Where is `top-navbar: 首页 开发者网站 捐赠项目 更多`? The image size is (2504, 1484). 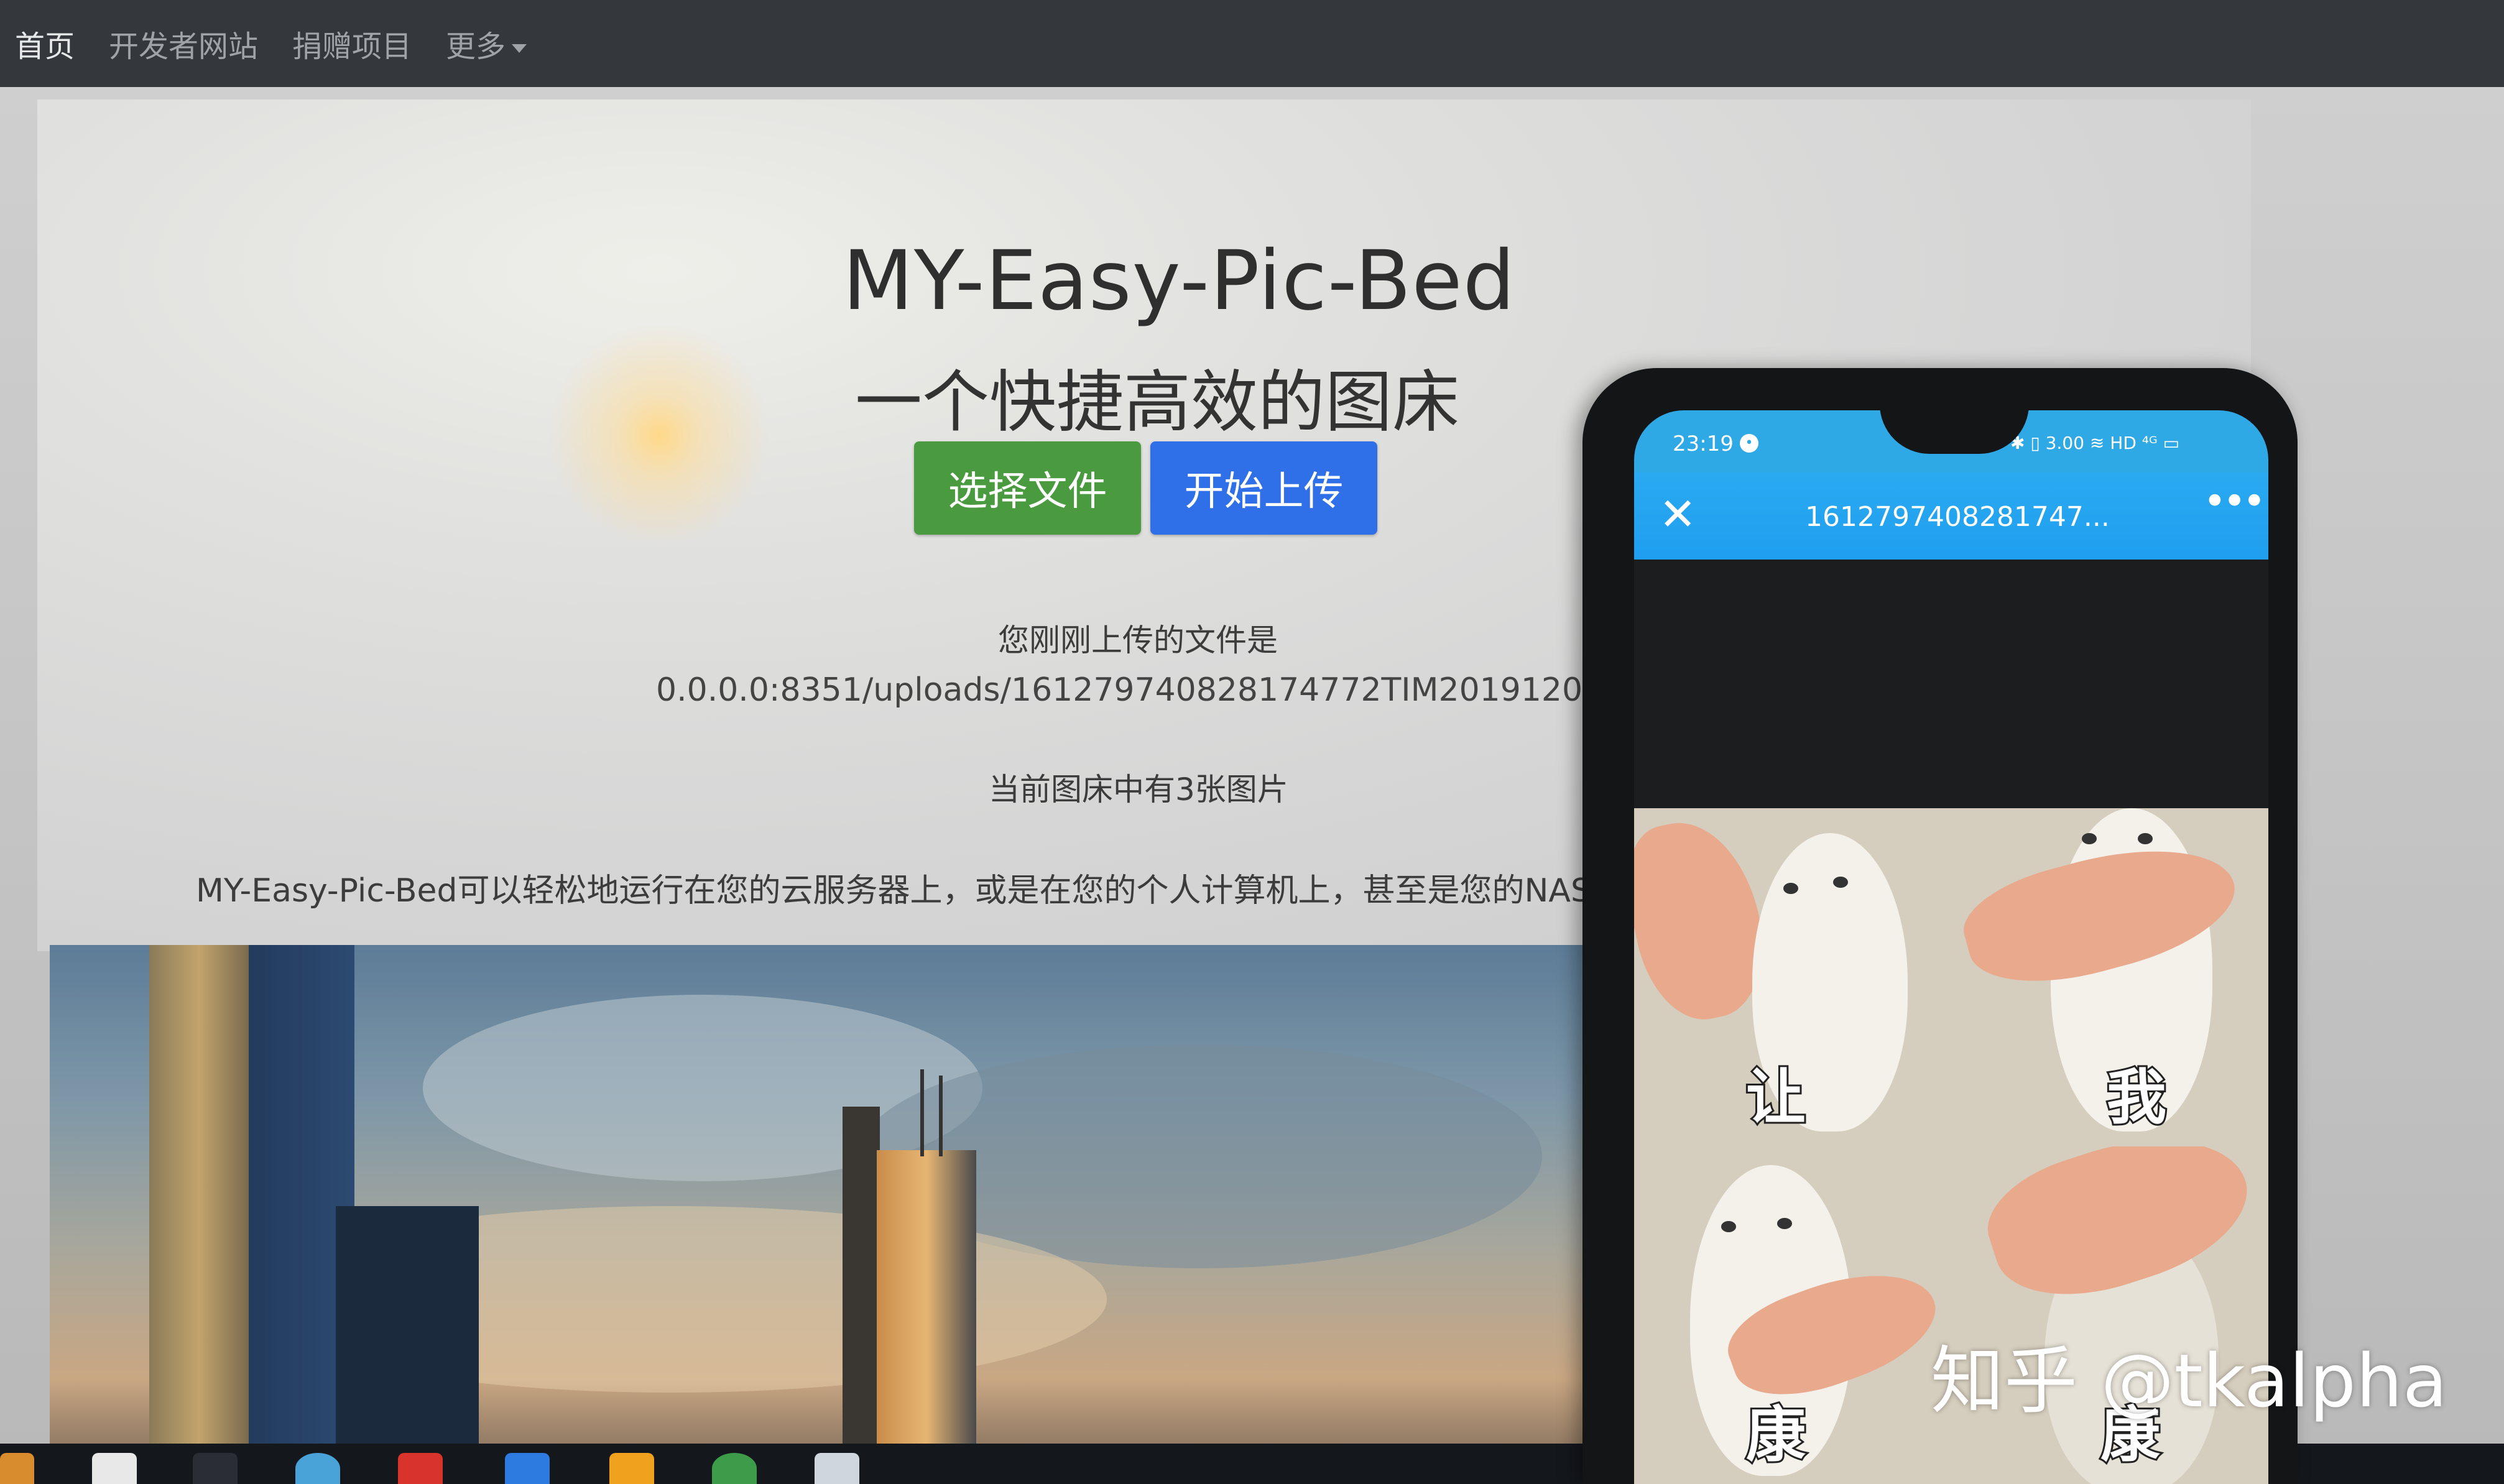 top-navbar: 首页 开发者网站 捐赠项目 更多 is located at coordinates (1252, 43).